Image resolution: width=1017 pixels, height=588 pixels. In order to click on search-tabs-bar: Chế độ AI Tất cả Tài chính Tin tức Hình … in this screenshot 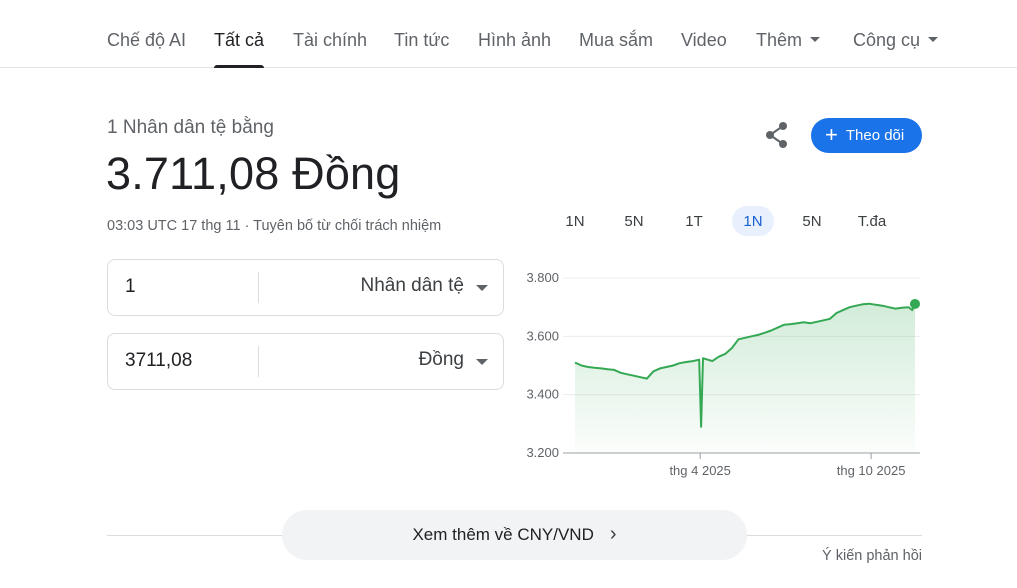, I will do `click(508, 34)`.